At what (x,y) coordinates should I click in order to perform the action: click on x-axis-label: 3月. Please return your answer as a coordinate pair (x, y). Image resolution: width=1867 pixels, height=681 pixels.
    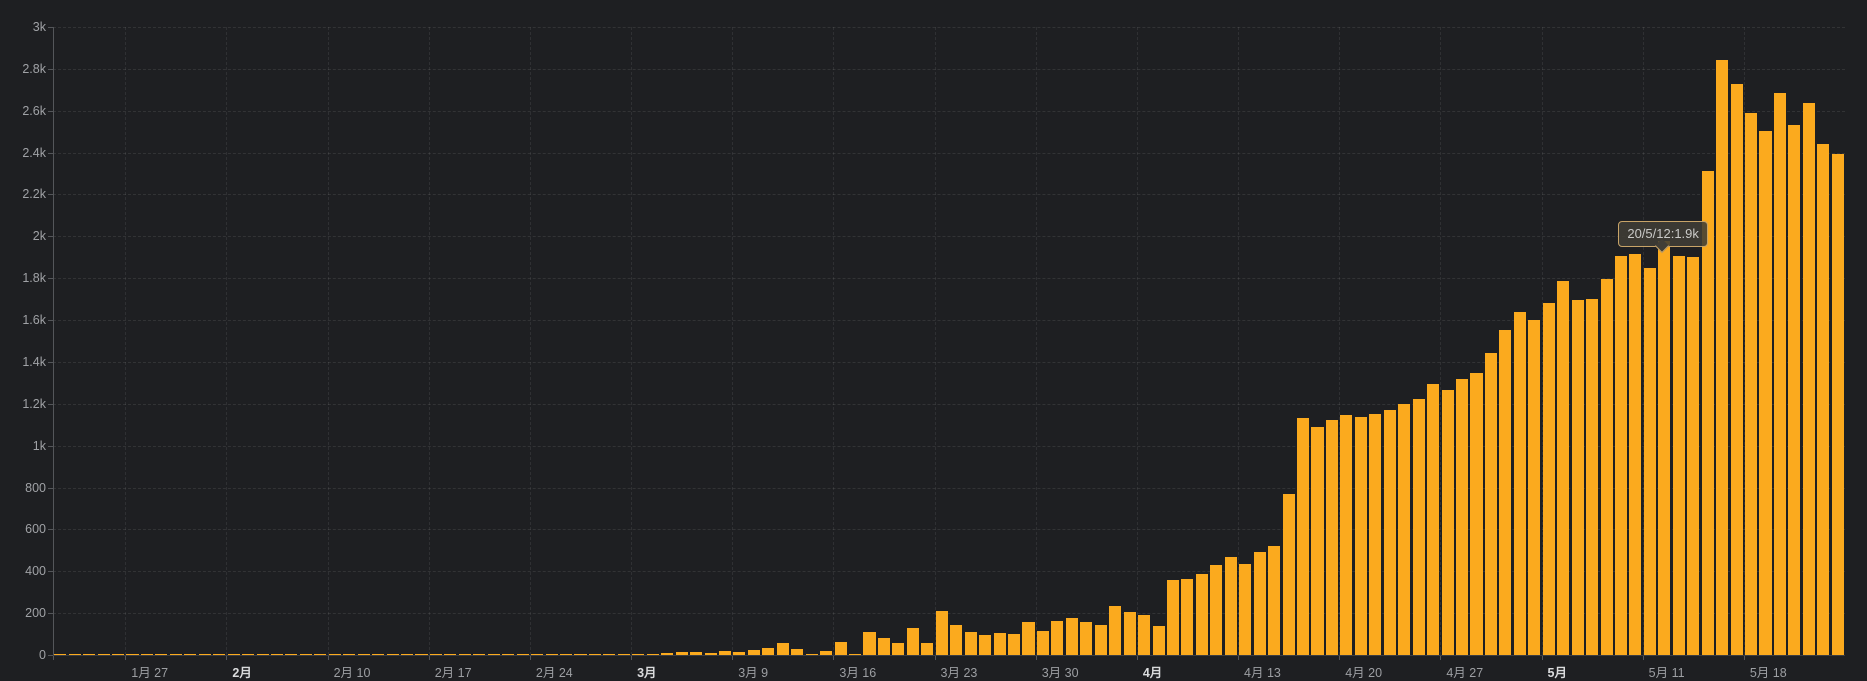
    Looking at the image, I should click on (647, 673).